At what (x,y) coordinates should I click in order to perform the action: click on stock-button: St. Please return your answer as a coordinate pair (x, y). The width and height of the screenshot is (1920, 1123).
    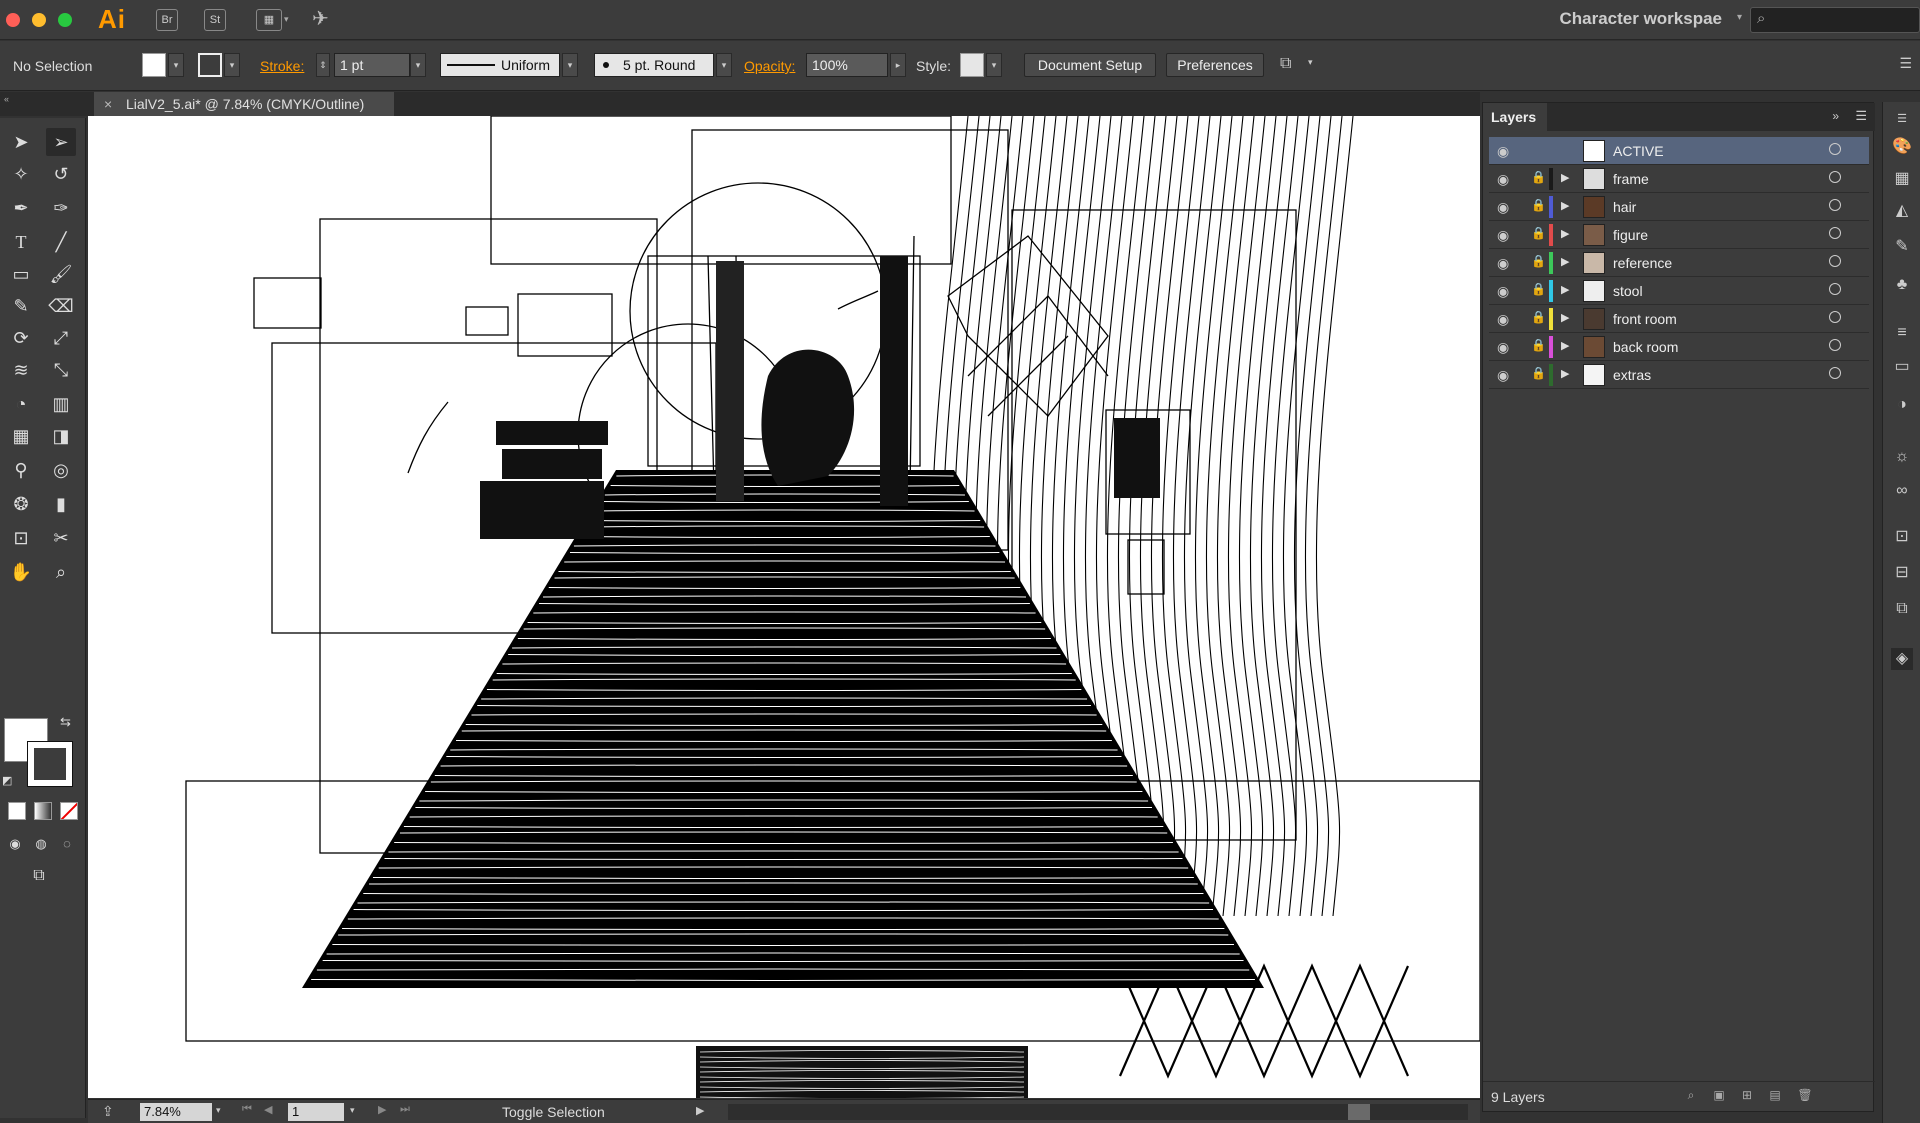
    Looking at the image, I should click on (215, 20).